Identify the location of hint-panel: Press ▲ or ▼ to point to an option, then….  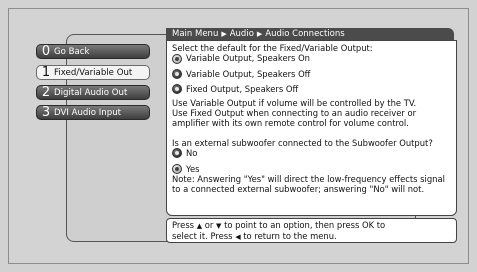
(311, 230).